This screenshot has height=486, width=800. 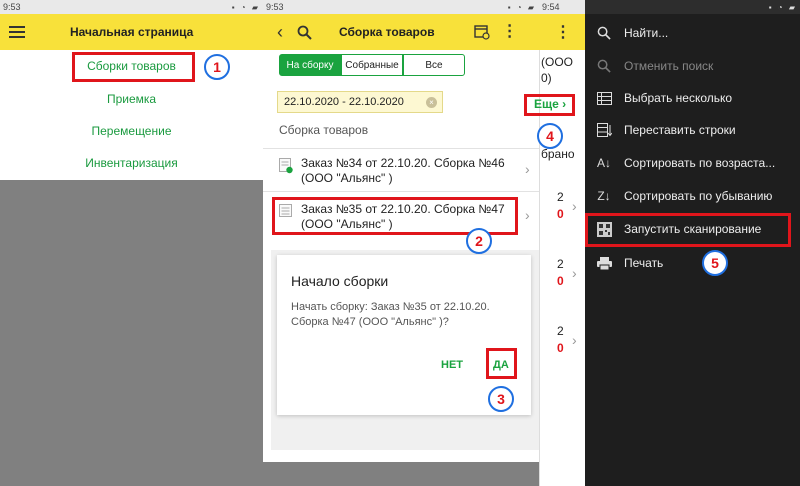 What do you see at coordinates (604, 263) in the screenshot?
I see `printer-icon` at bounding box center [604, 263].